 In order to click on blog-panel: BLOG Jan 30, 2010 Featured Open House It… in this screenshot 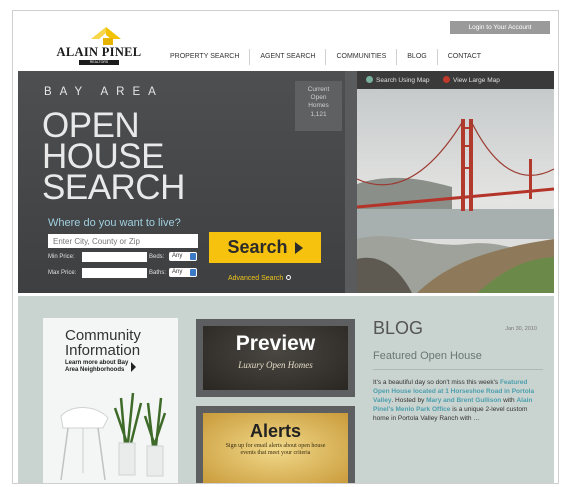, I will do `click(458, 370)`.